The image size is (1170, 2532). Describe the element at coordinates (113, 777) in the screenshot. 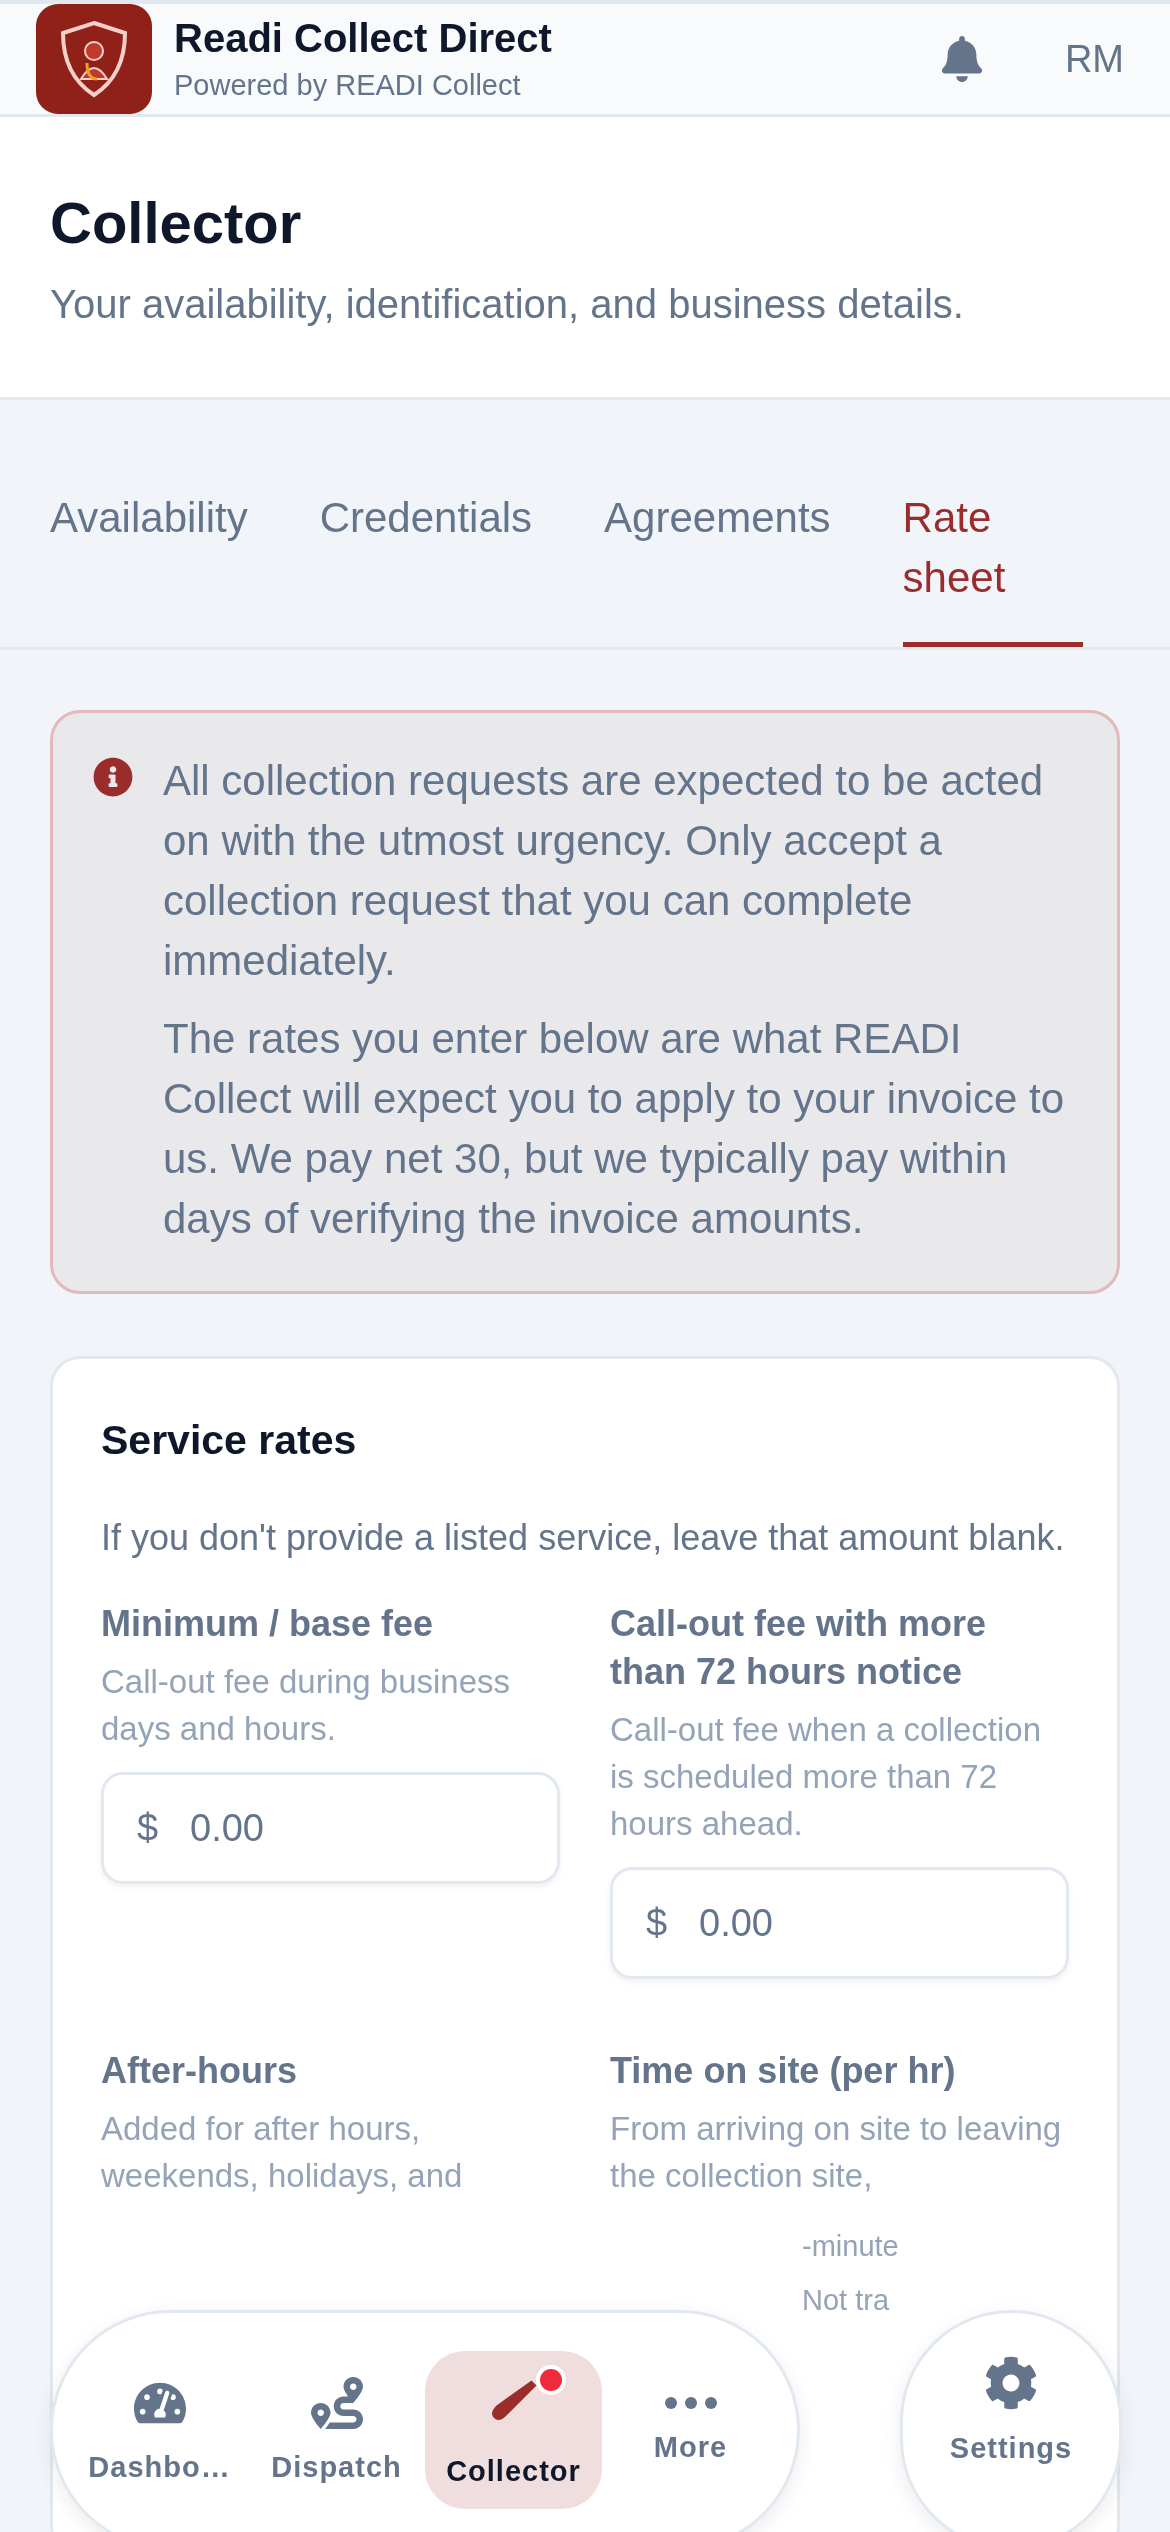

I see `info-icon` at that location.